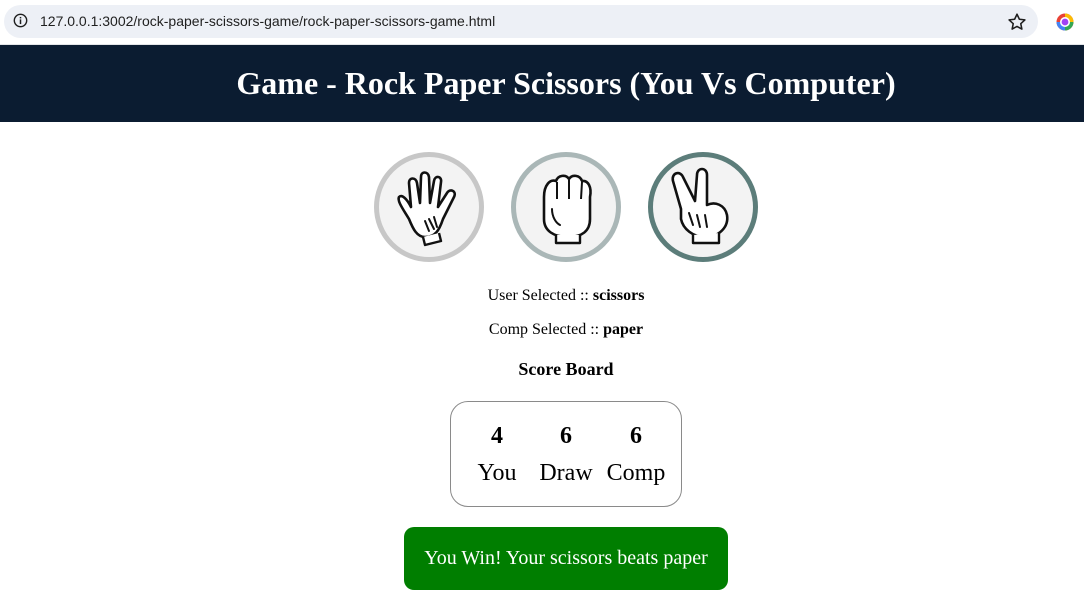  Describe the element at coordinates (426, 209) in the screenshot. I see `open-hand-icon` at that location.